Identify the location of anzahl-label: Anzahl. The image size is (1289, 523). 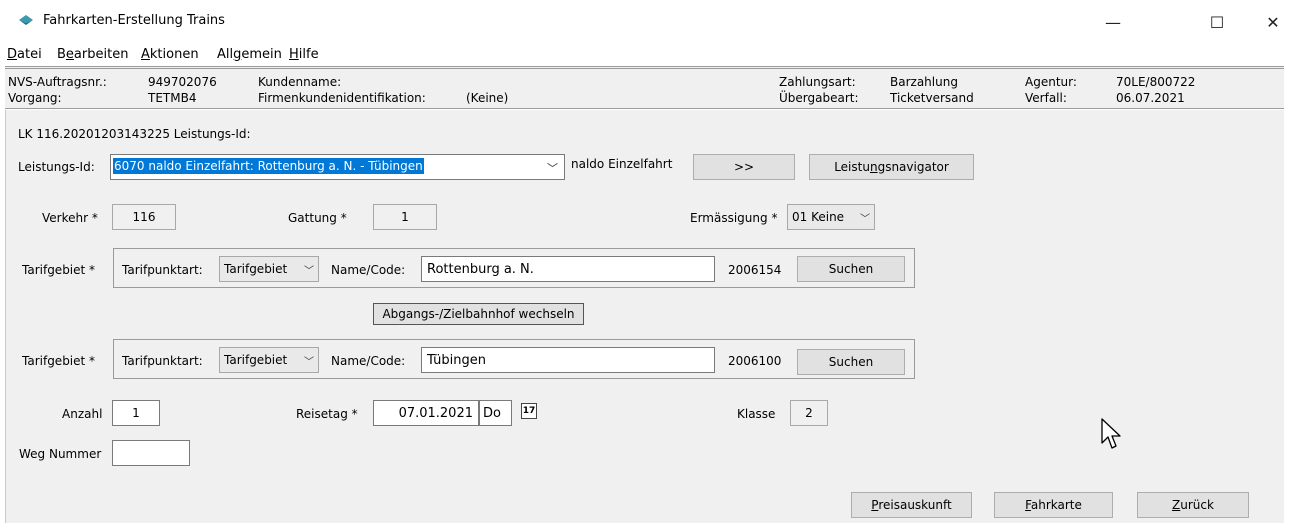
(82, 414).